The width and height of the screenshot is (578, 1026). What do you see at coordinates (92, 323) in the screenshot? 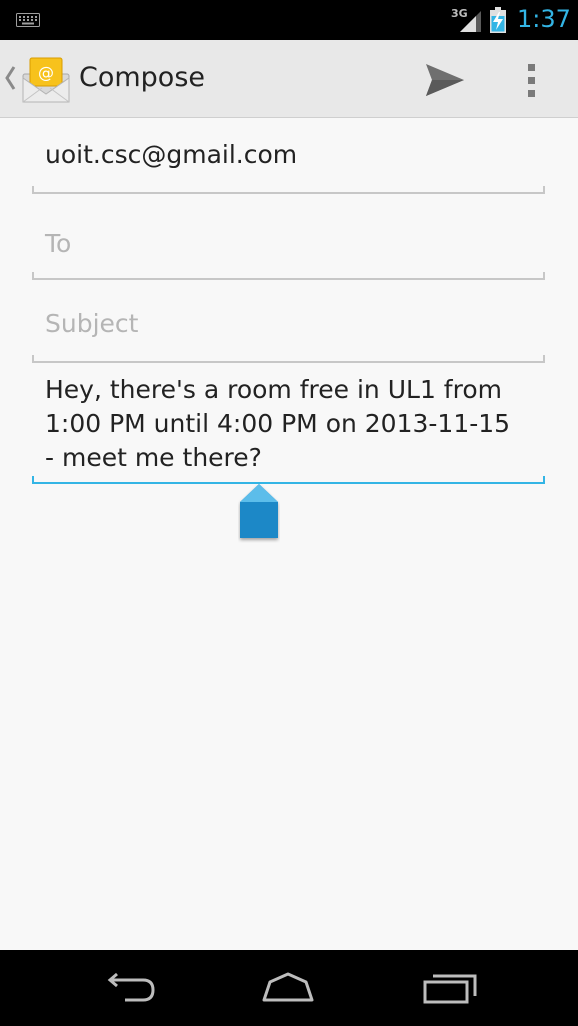
I see `subject-placeholder: Subject` at bounding box center [92, 323].